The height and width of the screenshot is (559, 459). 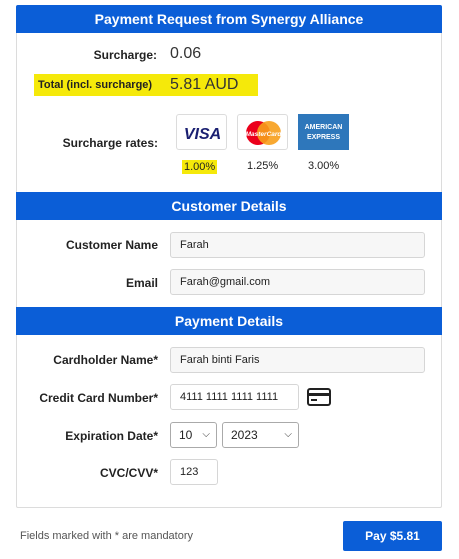 What do you see at coordinates (260, 435) in the screenshot?
I see `exp-year-select: 2023 ⌵` at bounding box center [260, 435].